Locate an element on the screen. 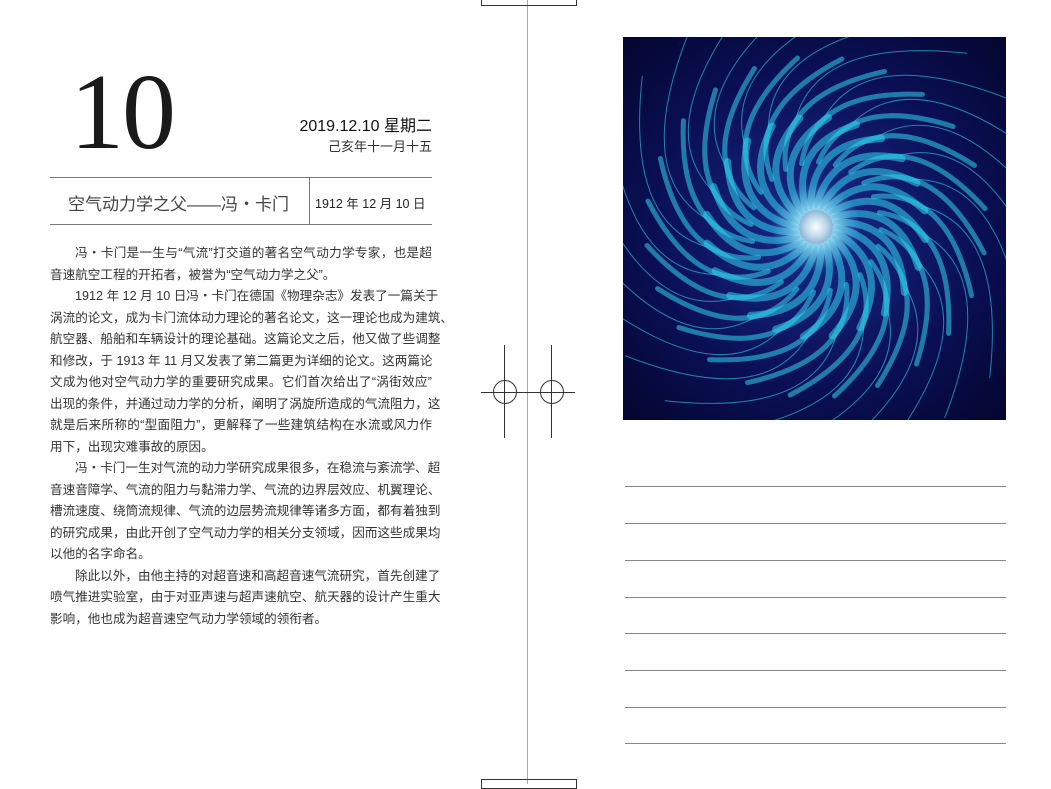 The height and width of the screenshot is (789, 1051). article-header: 空气动力学之父——冯・卡门 1912 年 12 月 10 日 is located at coordinates (241, 201).